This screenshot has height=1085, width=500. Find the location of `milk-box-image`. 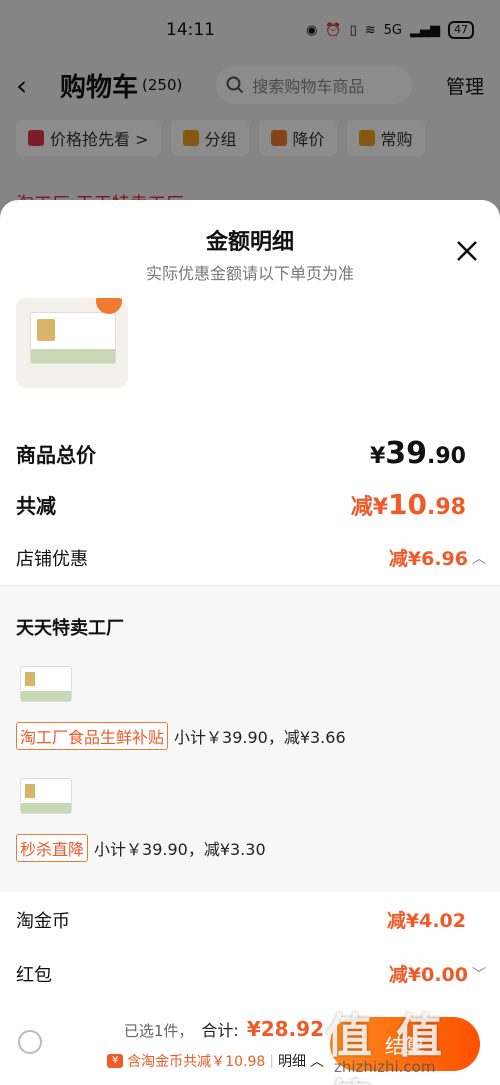

milk-box-image is located at coordinates (73, 338).